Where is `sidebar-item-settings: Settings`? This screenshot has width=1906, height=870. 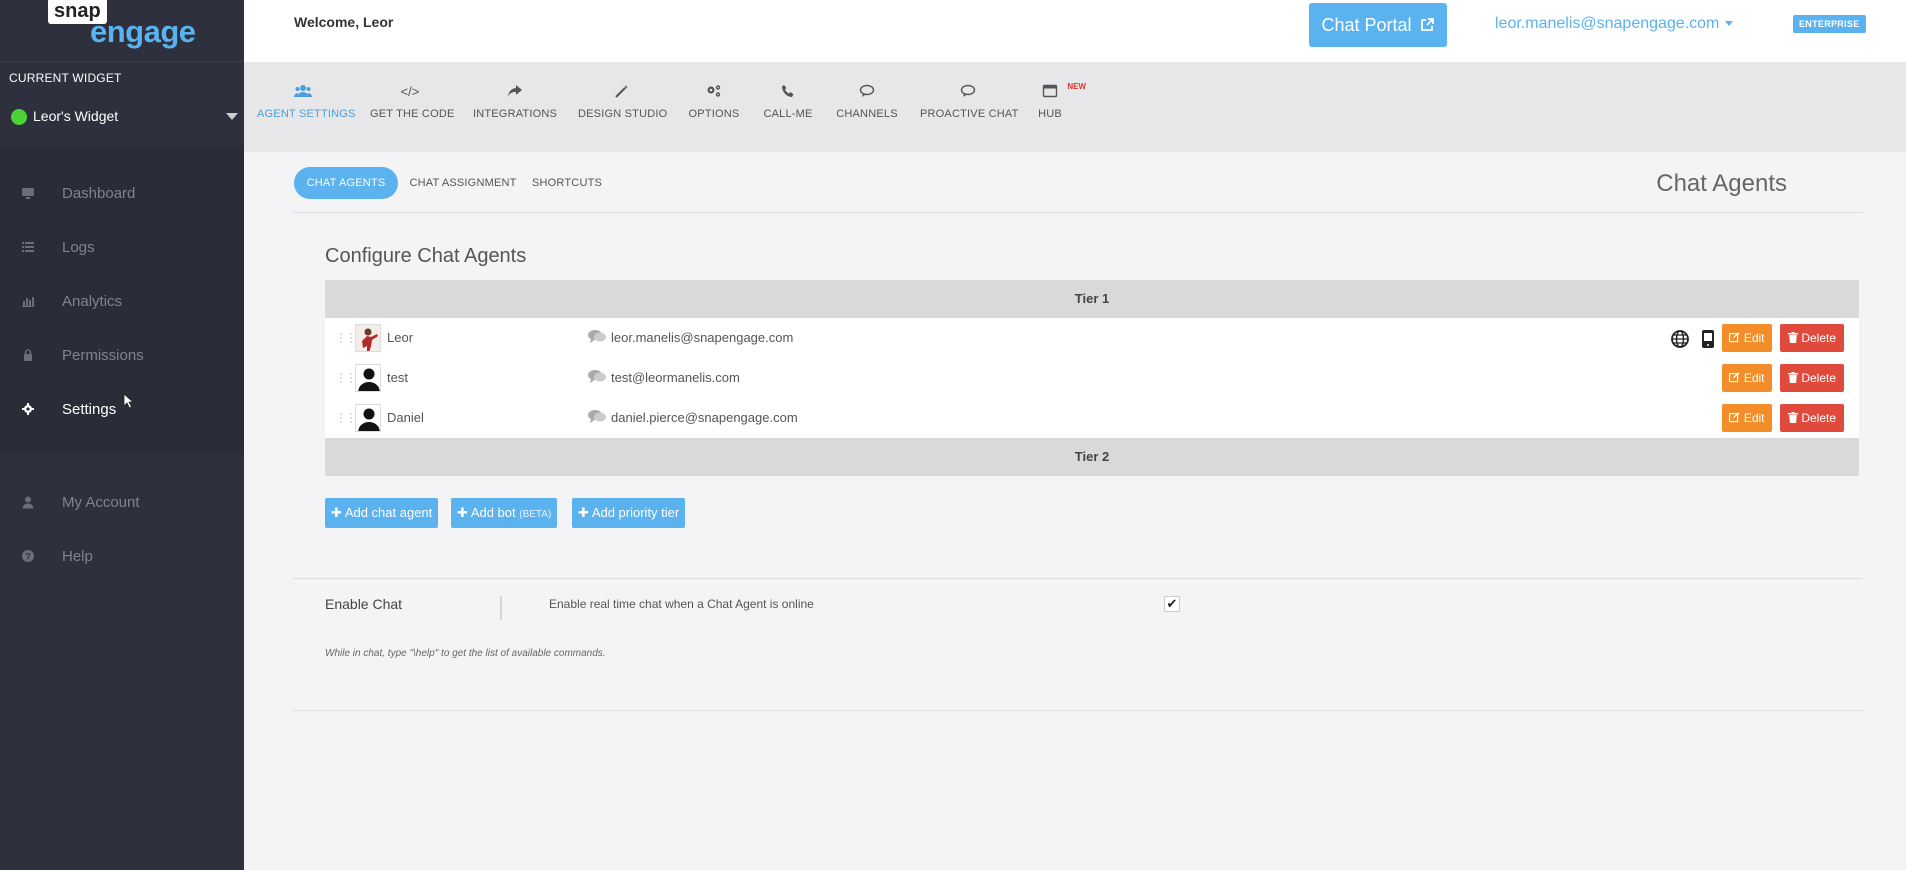 sidebar-item-settings: Settings is located at coordinates (122, 410).